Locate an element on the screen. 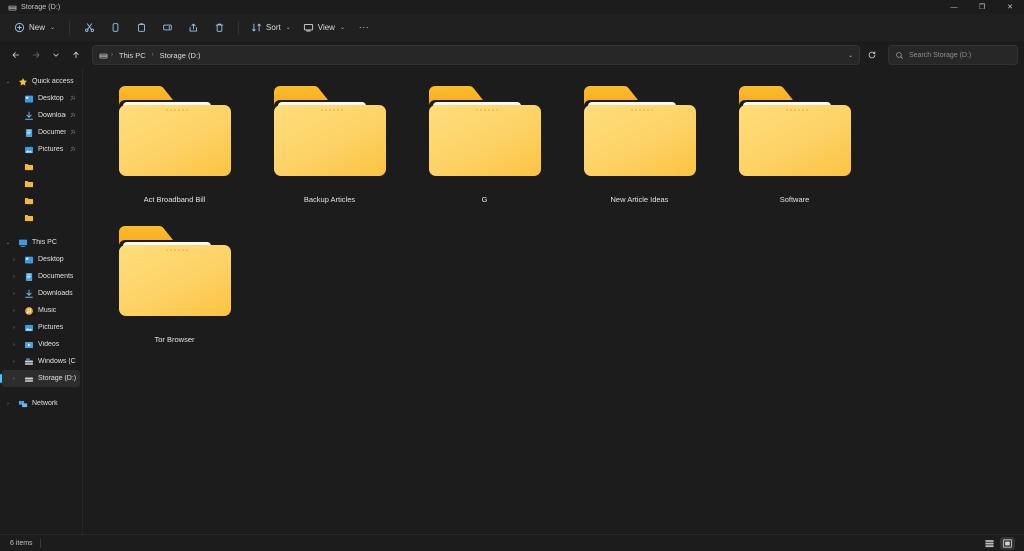  search-input: Search Storage (D:) is located at coordinates (940, 55).